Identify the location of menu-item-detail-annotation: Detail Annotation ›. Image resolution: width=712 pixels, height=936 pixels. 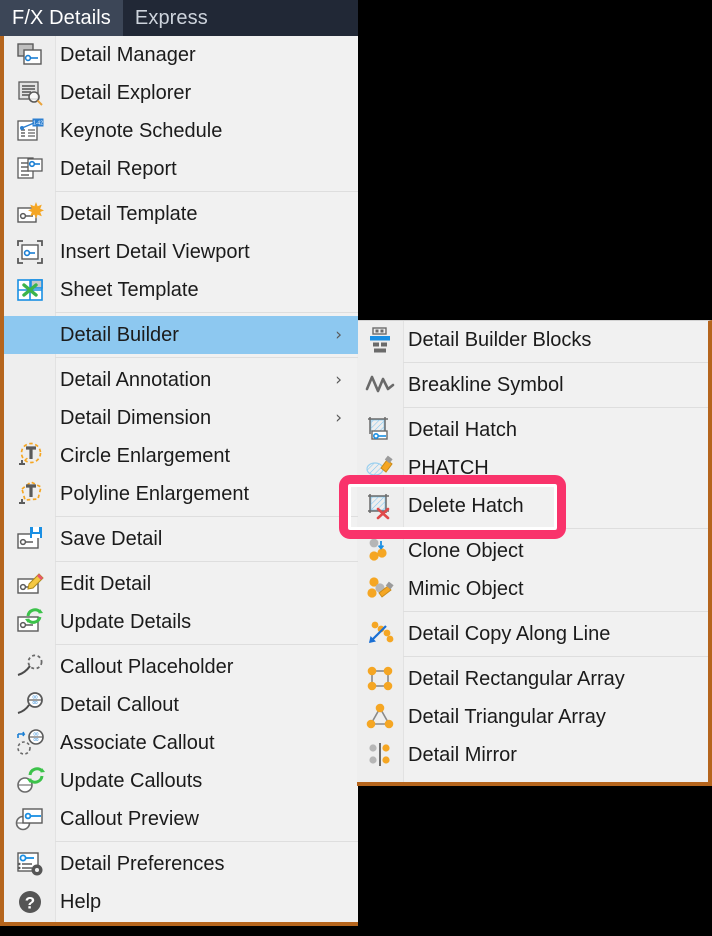
(181, 380).